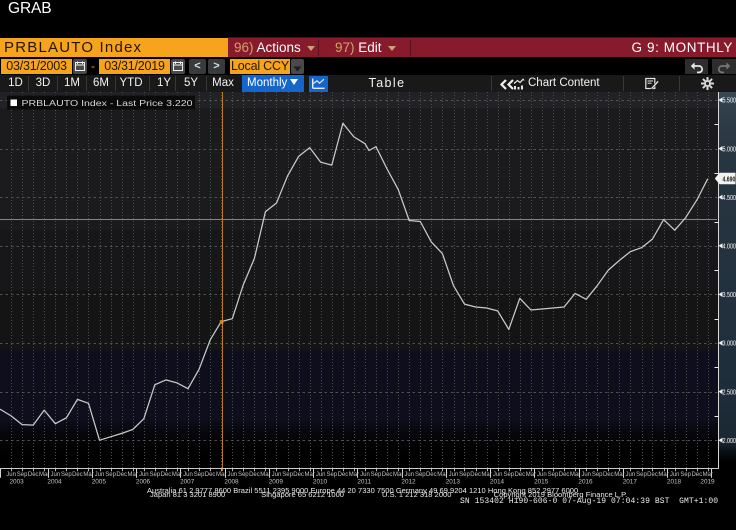 This screenshot has height=530, width=736. What do you see at coordinates (707, 482) in the screenshot?
I see `svg-text: 2019` at bounding box center [707, 482].